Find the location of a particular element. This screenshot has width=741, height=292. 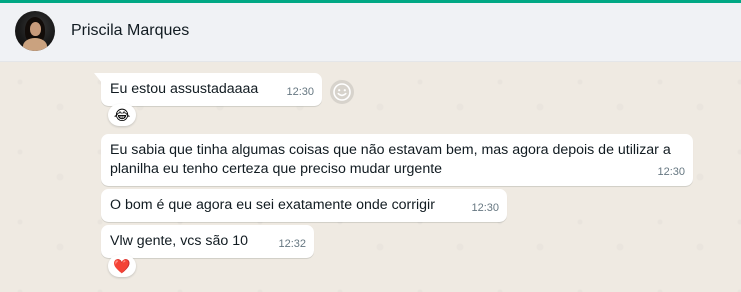

contact-name: Priscila Marques is located at coordinates (130, 31).